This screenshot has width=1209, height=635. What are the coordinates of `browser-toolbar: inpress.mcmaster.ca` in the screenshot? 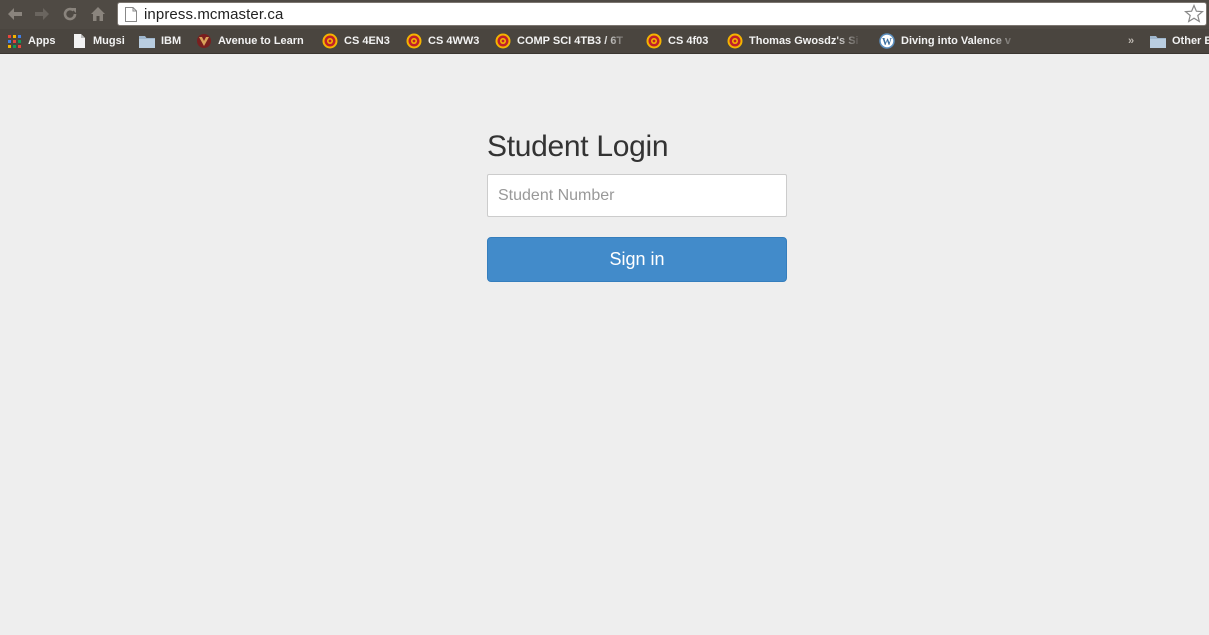 It's located at (604, 14).